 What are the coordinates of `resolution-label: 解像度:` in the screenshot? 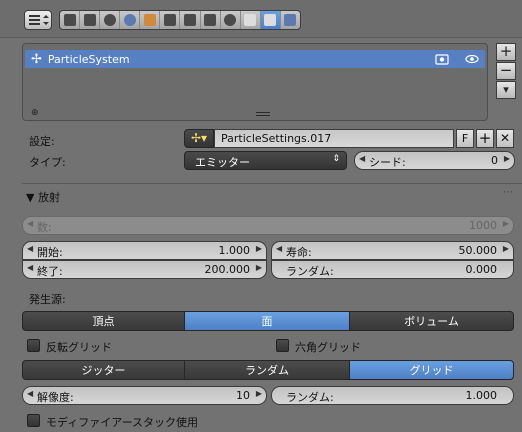 It's located at (55, 397).